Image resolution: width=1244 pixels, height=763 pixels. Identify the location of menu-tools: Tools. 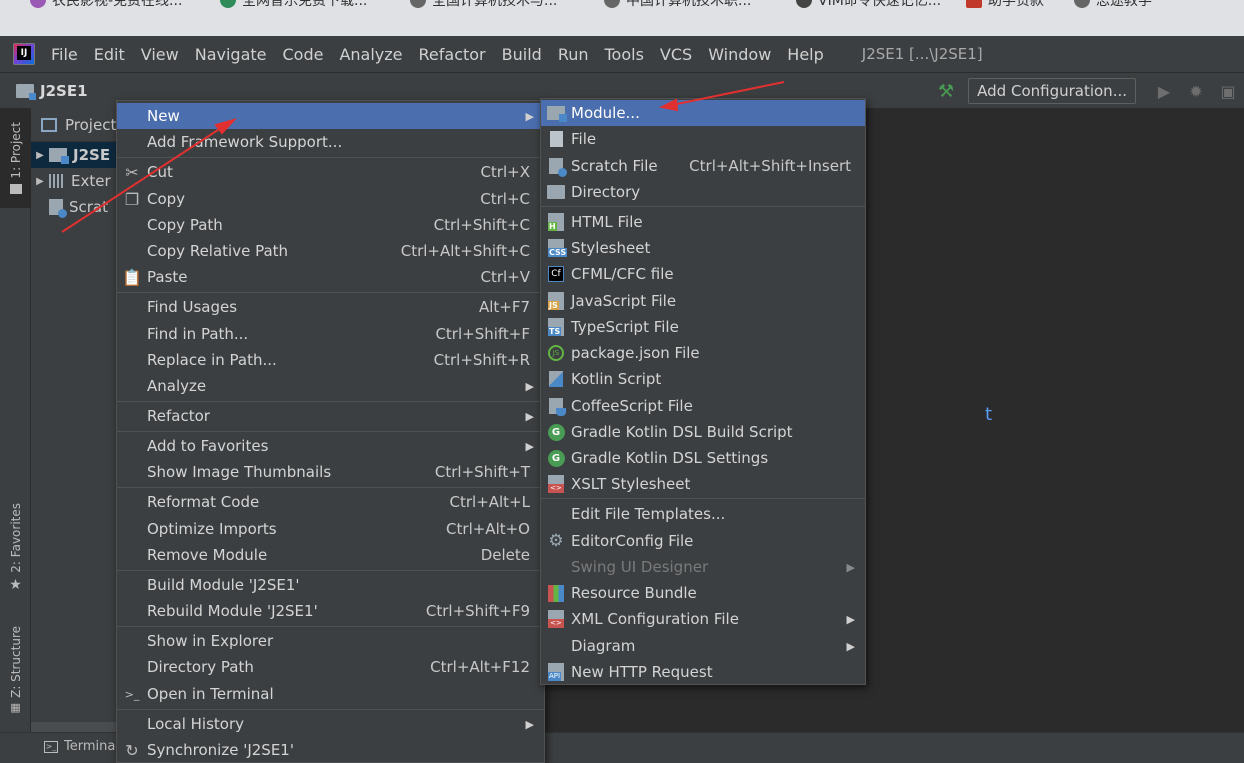
(624, 54).